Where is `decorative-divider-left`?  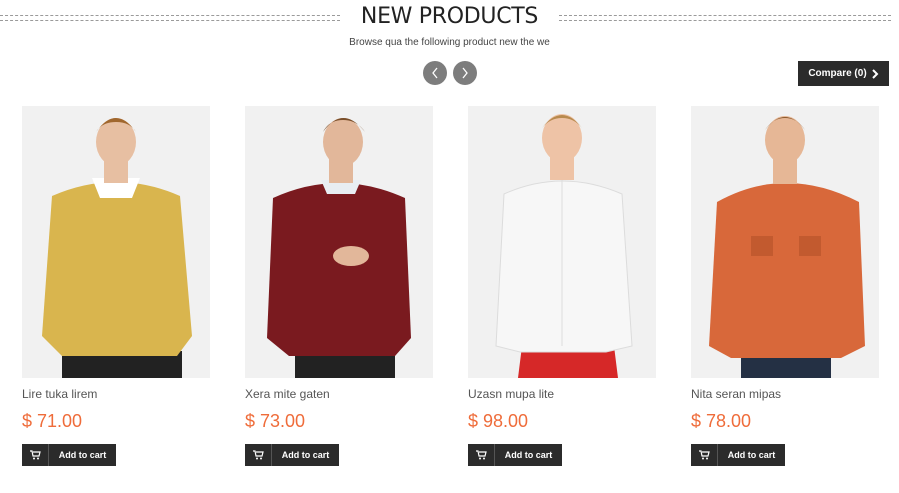 decorative-divider-left is located at coordinates (170, 18).